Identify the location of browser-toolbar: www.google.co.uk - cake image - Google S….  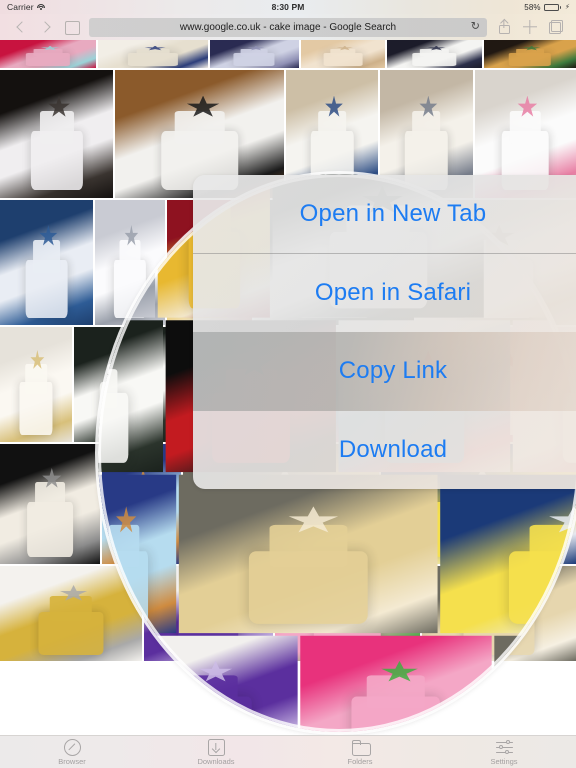
(288, 27).